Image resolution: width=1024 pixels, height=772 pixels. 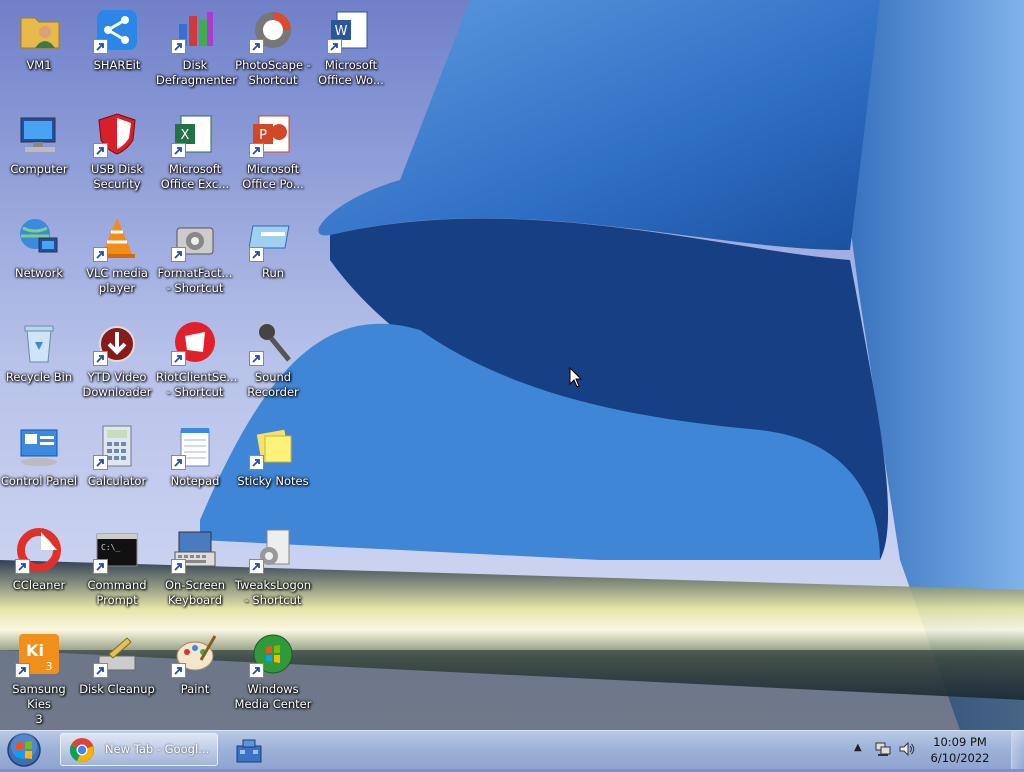 What do you see at coordinates (39, 169) in the screenshot?
I see `desktop-icon-label: Computer` at bounding box center [39, 169].